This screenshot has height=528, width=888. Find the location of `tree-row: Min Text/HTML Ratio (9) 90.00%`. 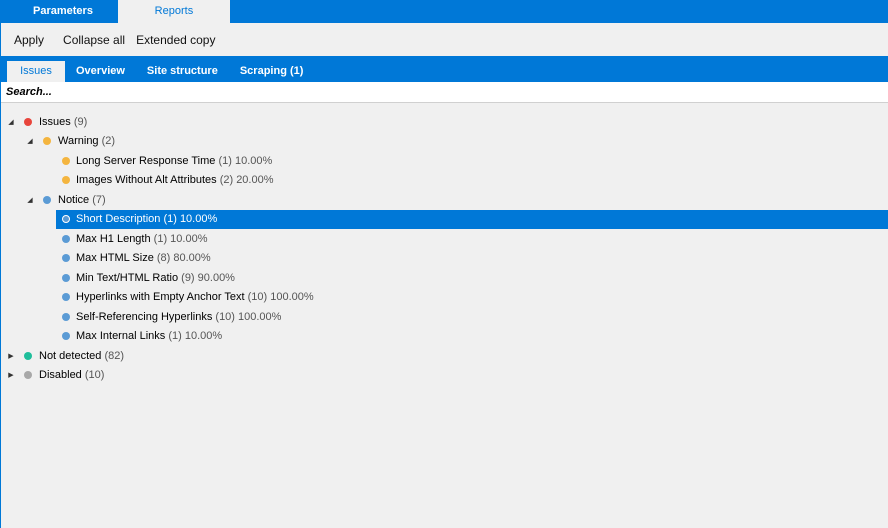

tree-row: Min Text/HTML Ratio (9) 90.00% is located at coordinates (444, 278).